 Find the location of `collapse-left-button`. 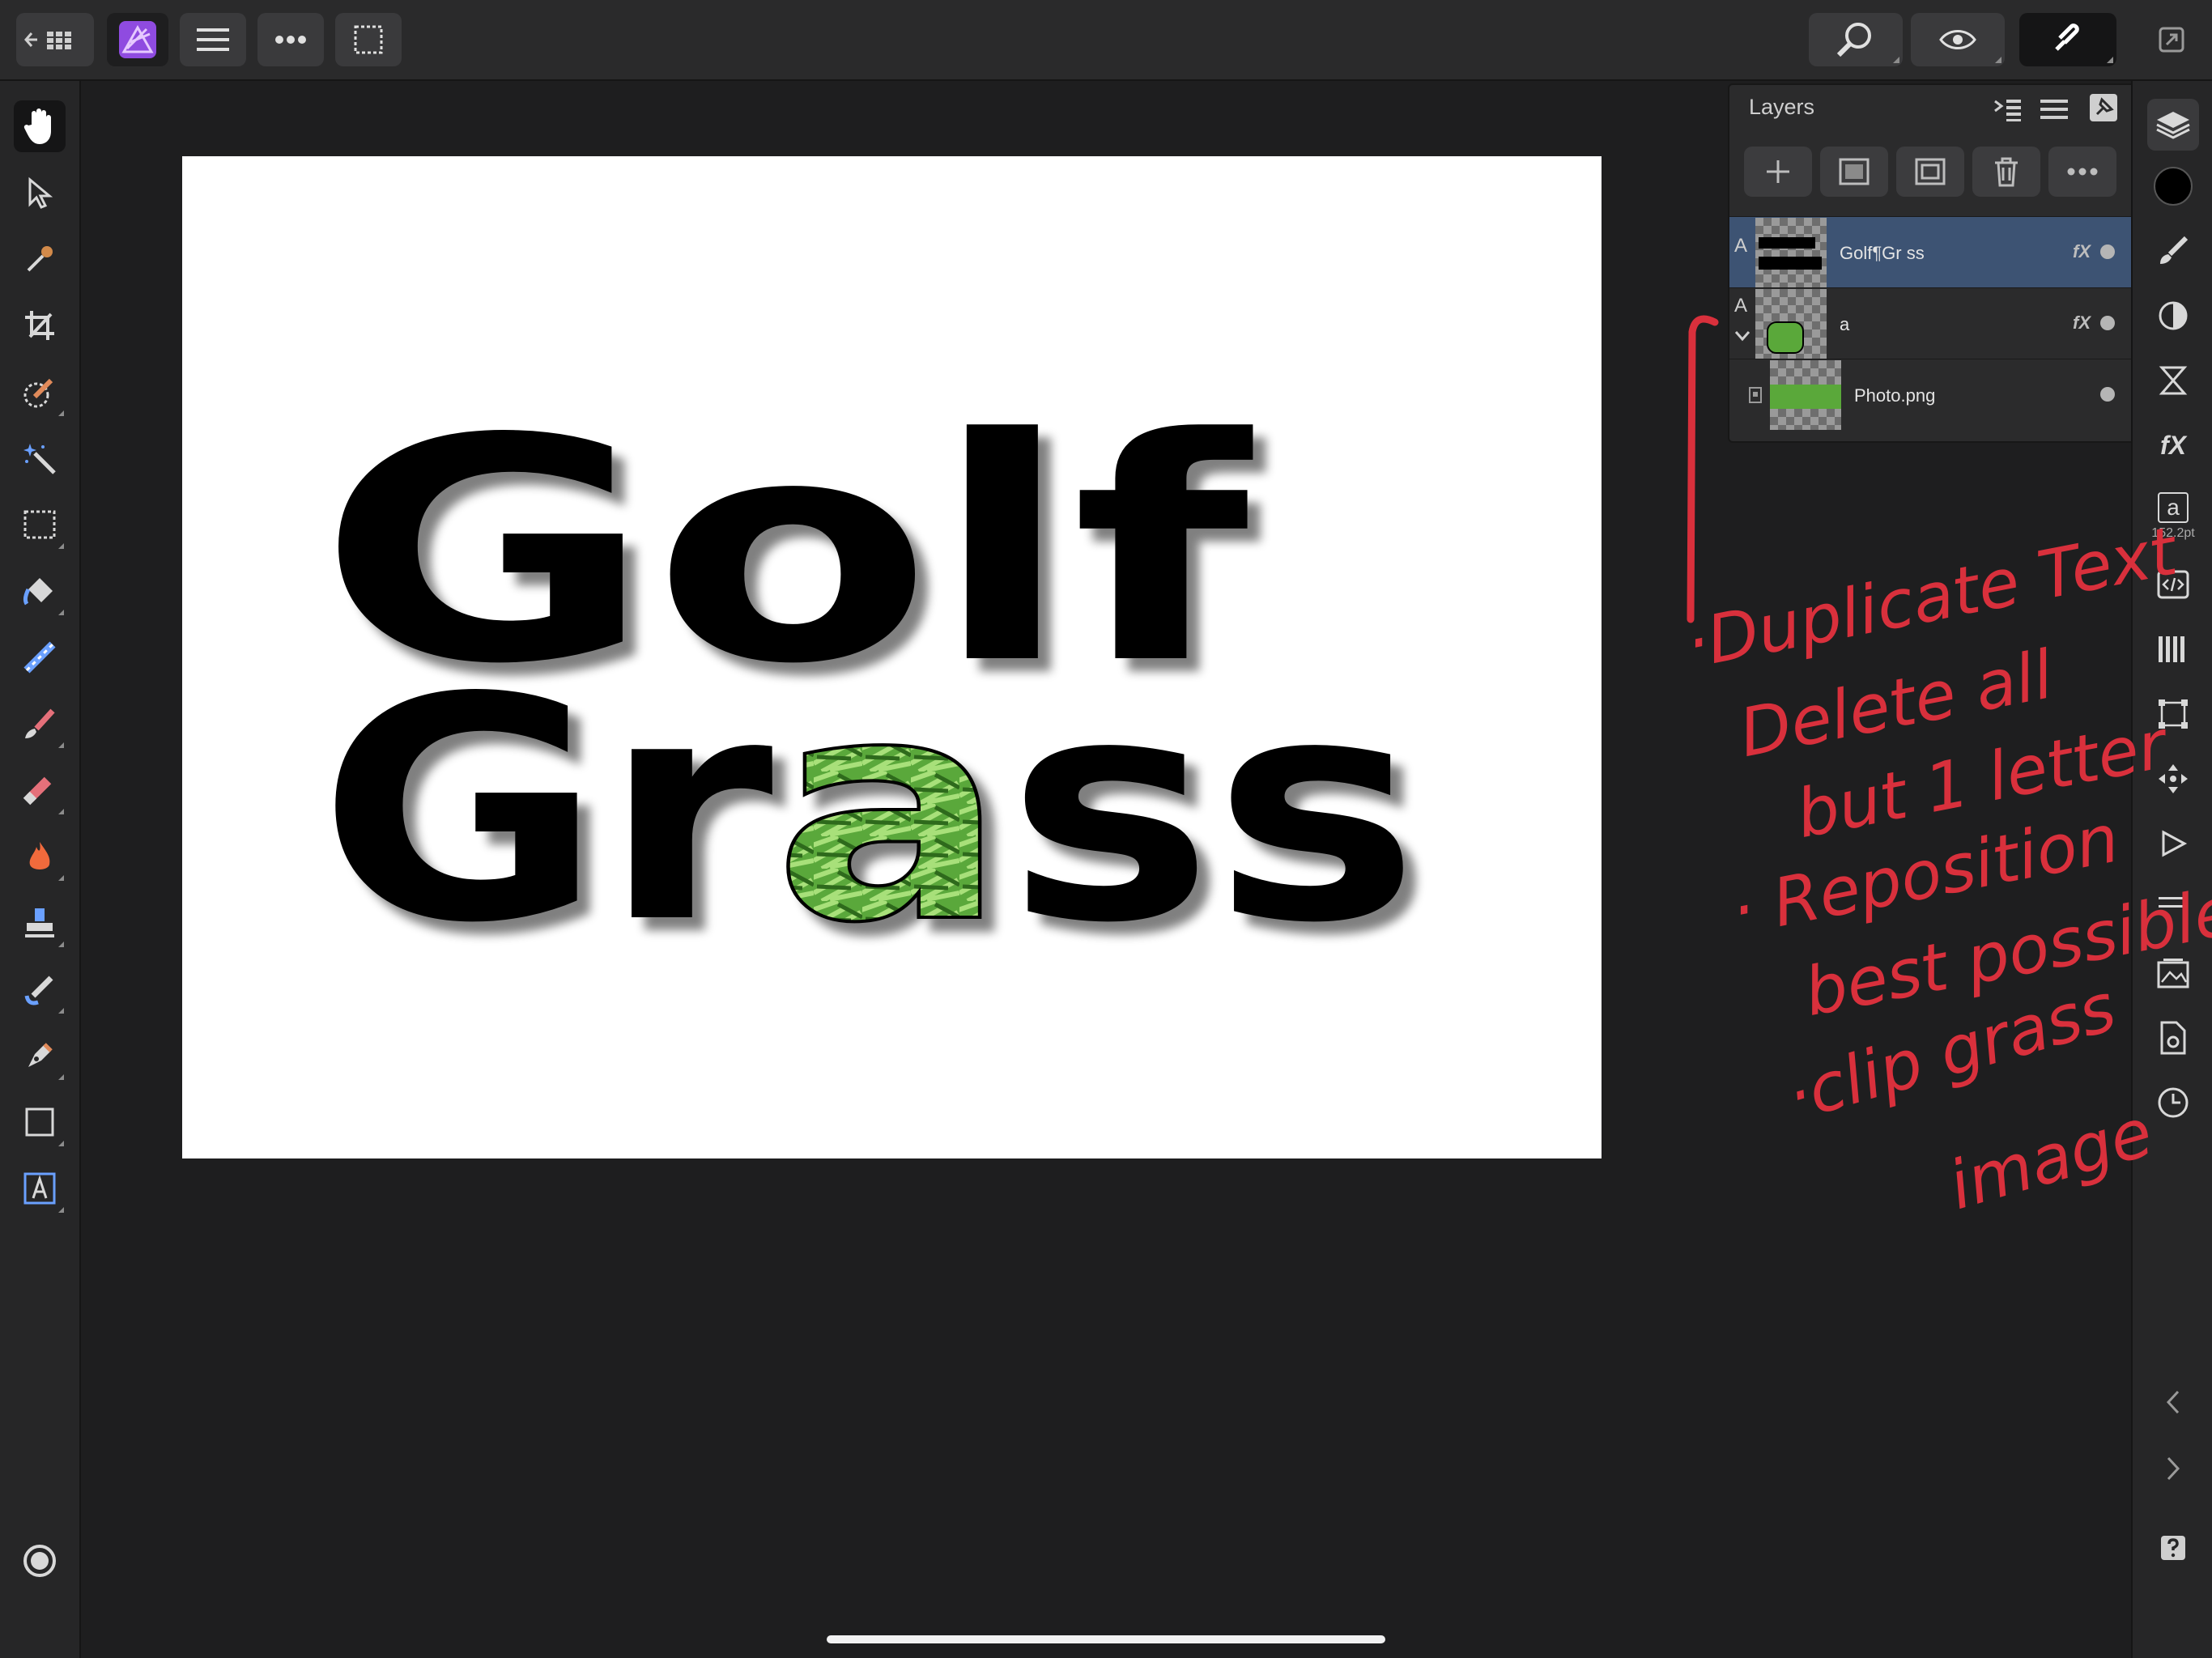

collapse-left-button is located at coordinates (2173, 1402).